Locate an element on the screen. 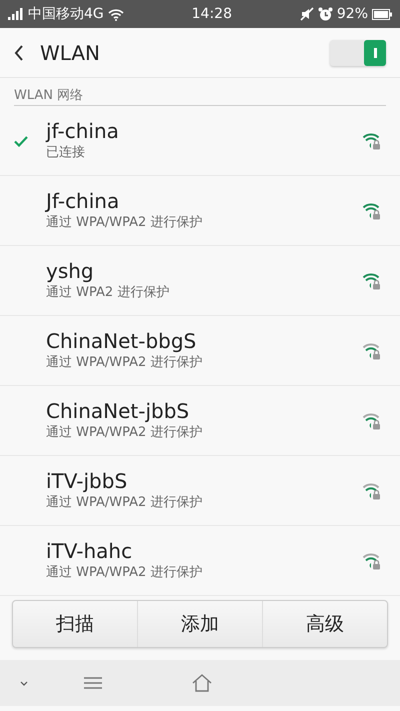 This screenshot has height=711, width=400. wifi-icon is located at coordinates (116, 14).